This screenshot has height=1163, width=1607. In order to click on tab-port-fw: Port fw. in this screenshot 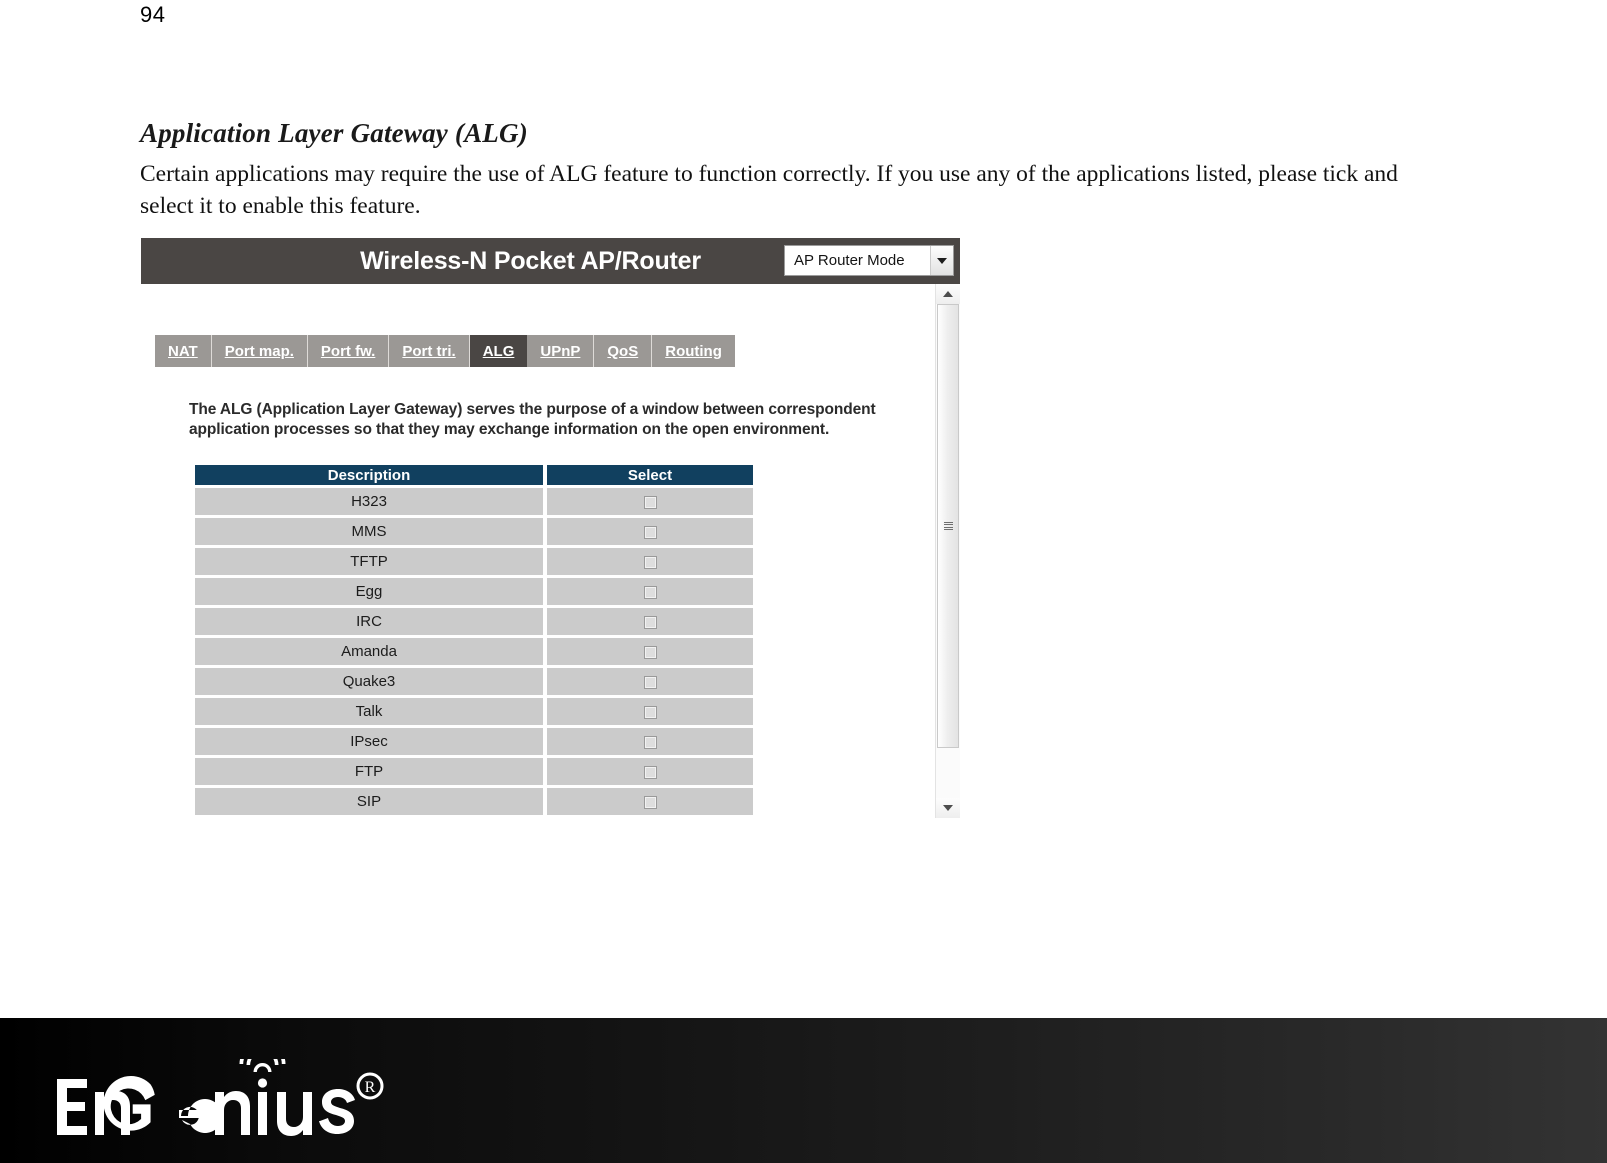, I will do `click(349, 351)`.